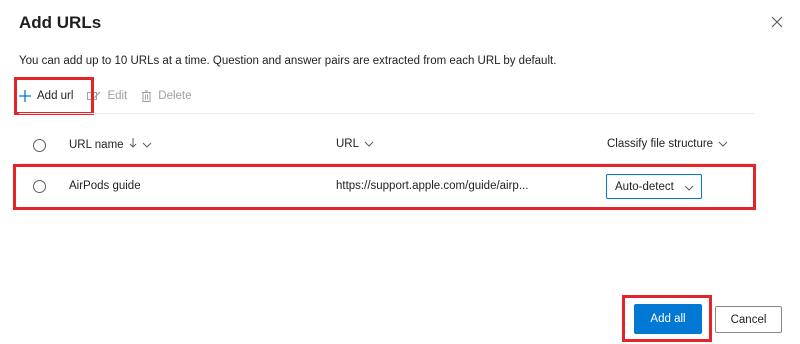 This screenshot has height=344, width=800. I want to click on column-header-classify: Classify file structure, so click(667, 144).